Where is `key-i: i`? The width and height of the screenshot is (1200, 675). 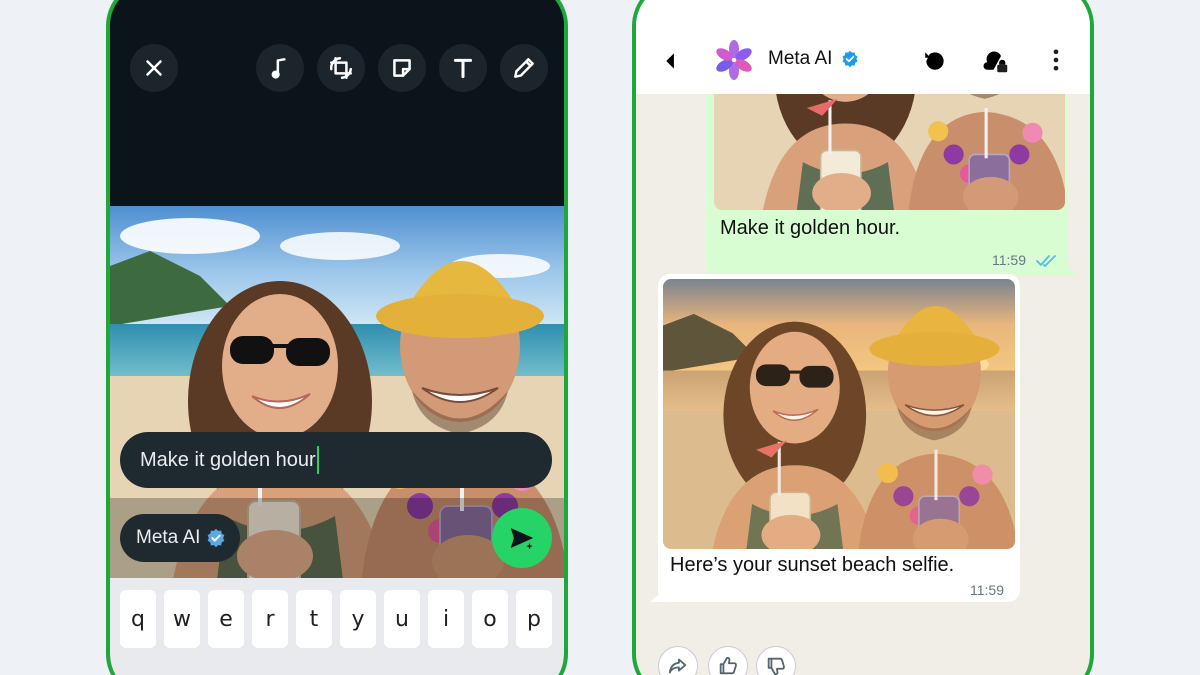 key-i: i is located at coordinates (446, 619).